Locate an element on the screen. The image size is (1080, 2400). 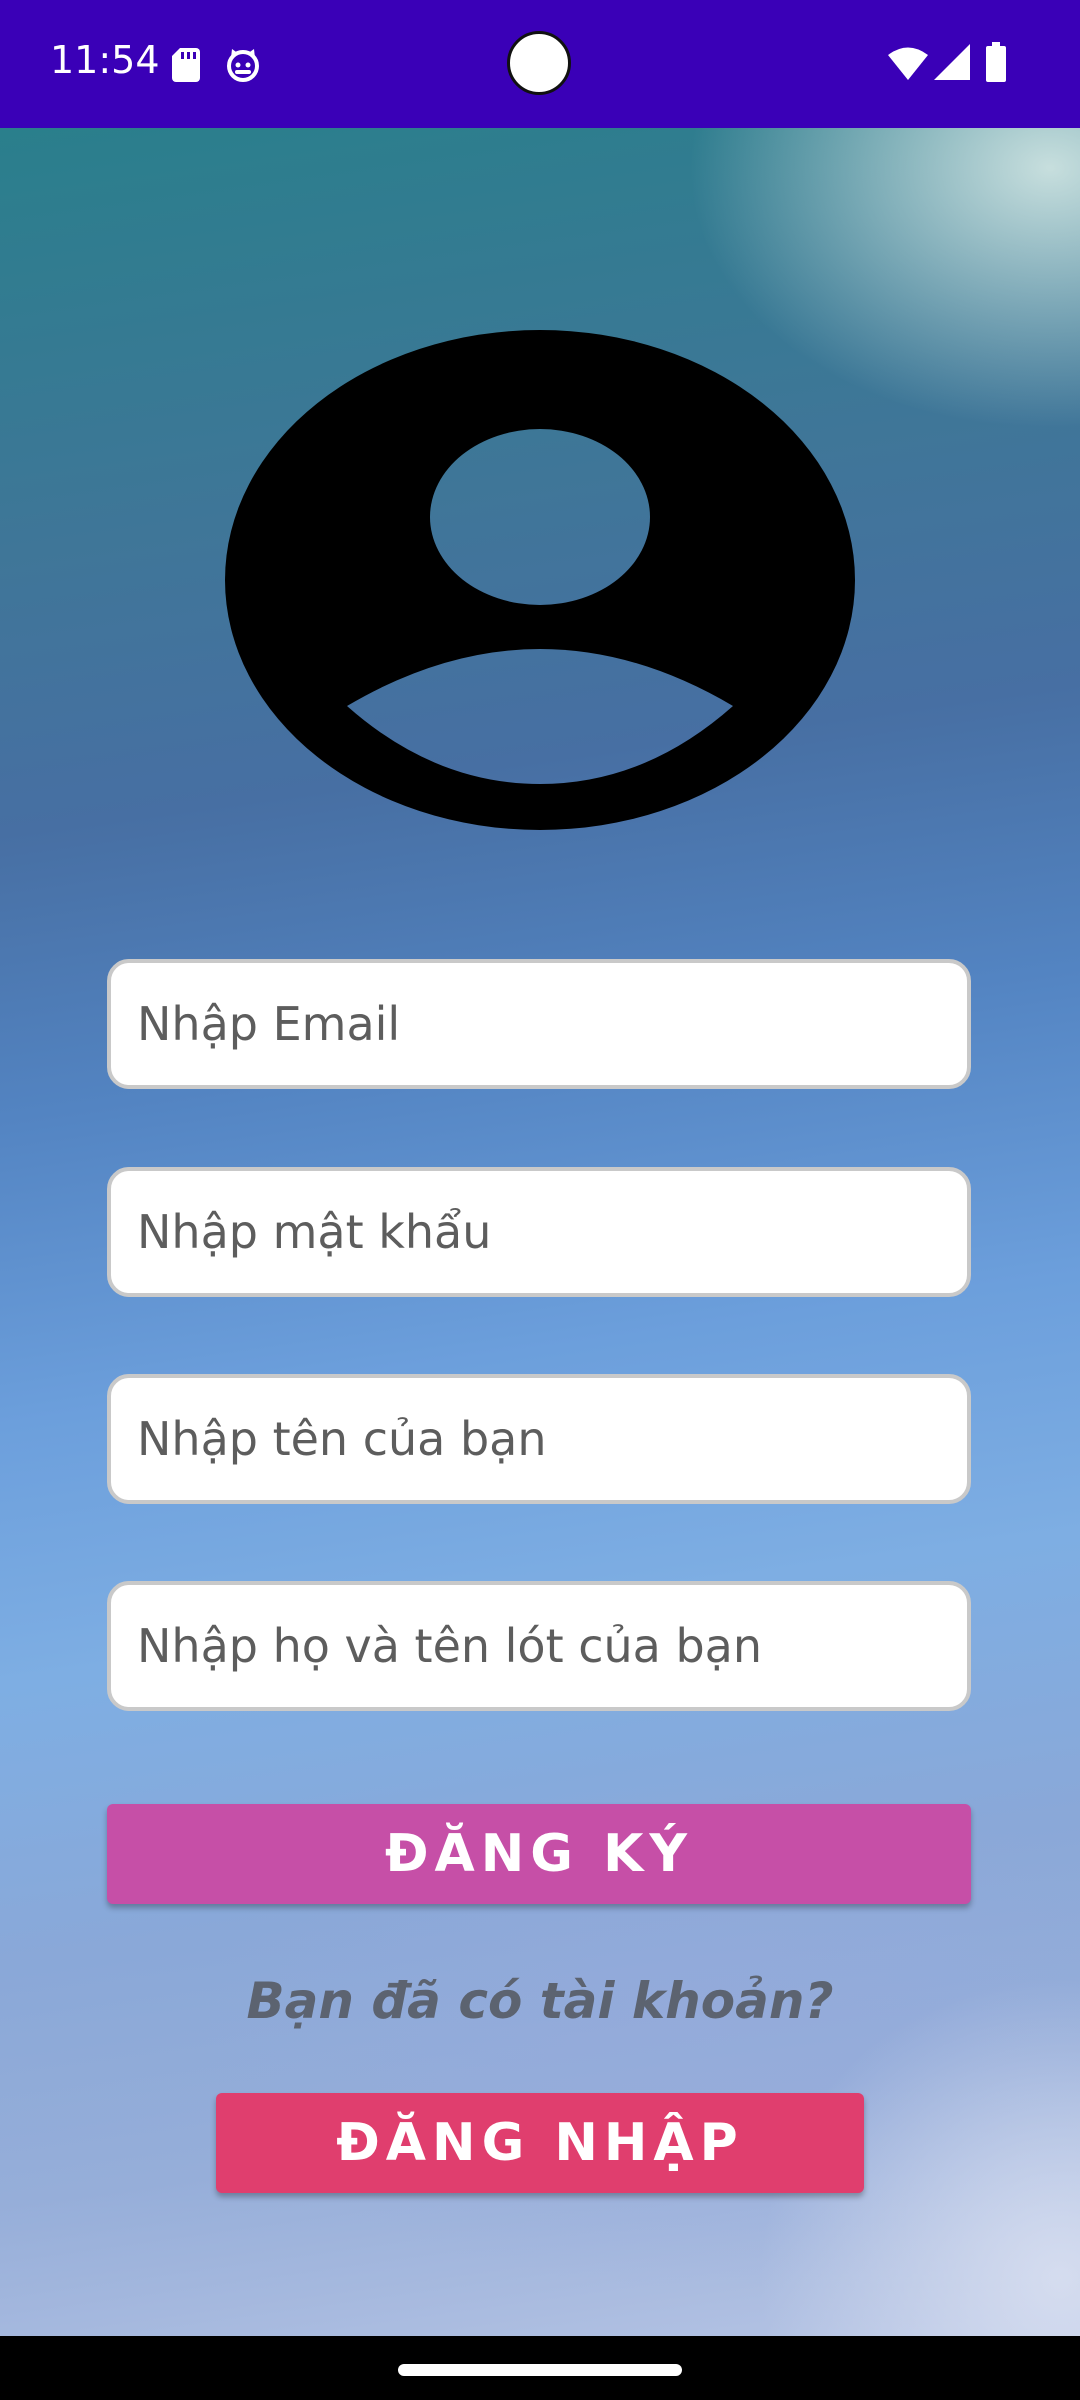
email-placeholder: Nhập Email is located at coordinates (269, 1024).